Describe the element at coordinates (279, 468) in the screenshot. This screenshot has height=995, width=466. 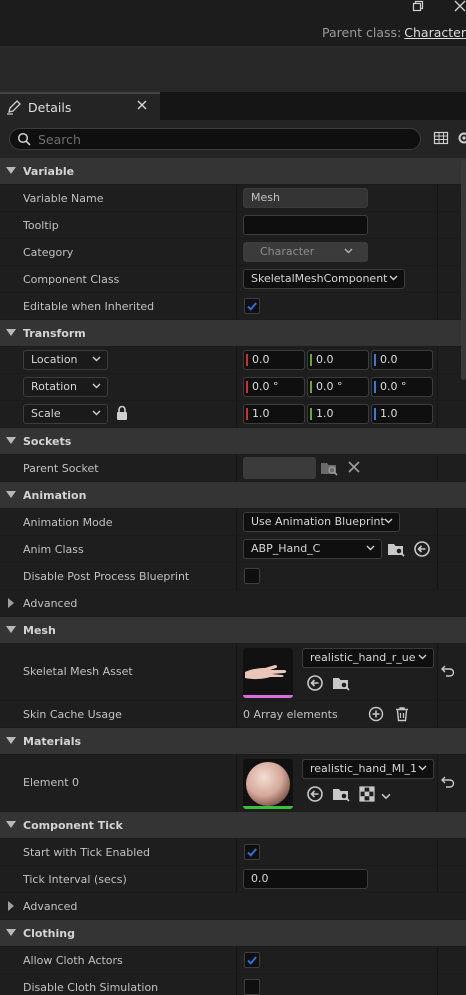
I see `parent-socket-field` at that location.